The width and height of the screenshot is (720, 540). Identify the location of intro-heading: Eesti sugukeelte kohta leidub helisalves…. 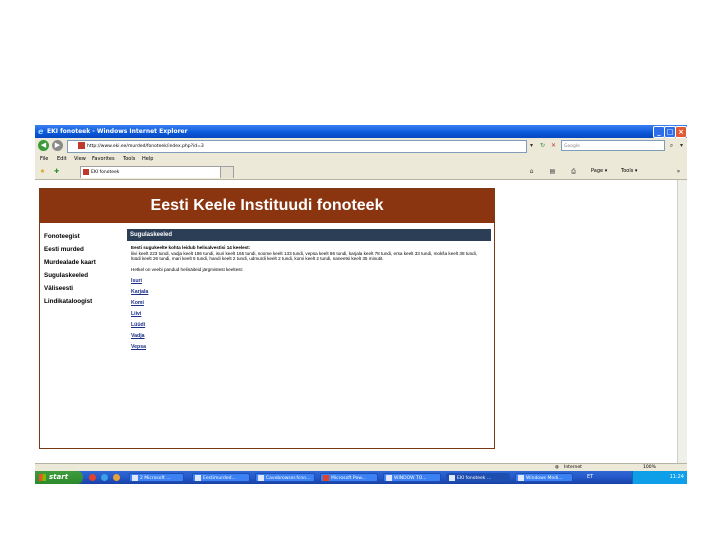
(191, 247).